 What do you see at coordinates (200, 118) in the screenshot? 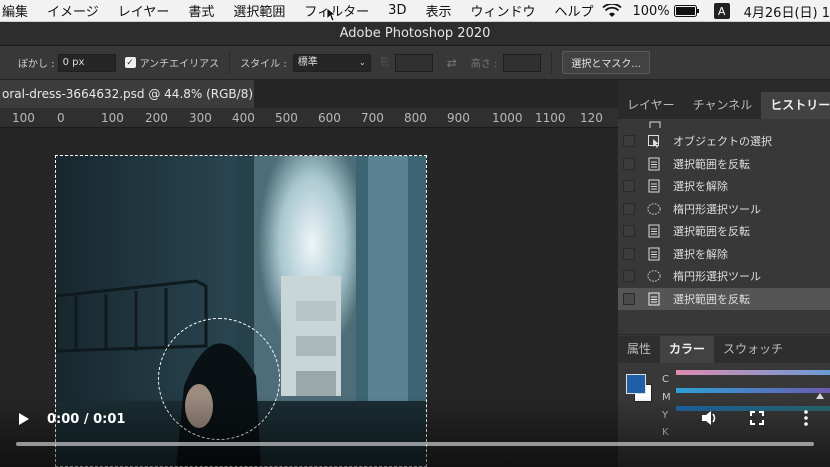
I see `ruler-tick: 300` at bounding box center [200, 118].